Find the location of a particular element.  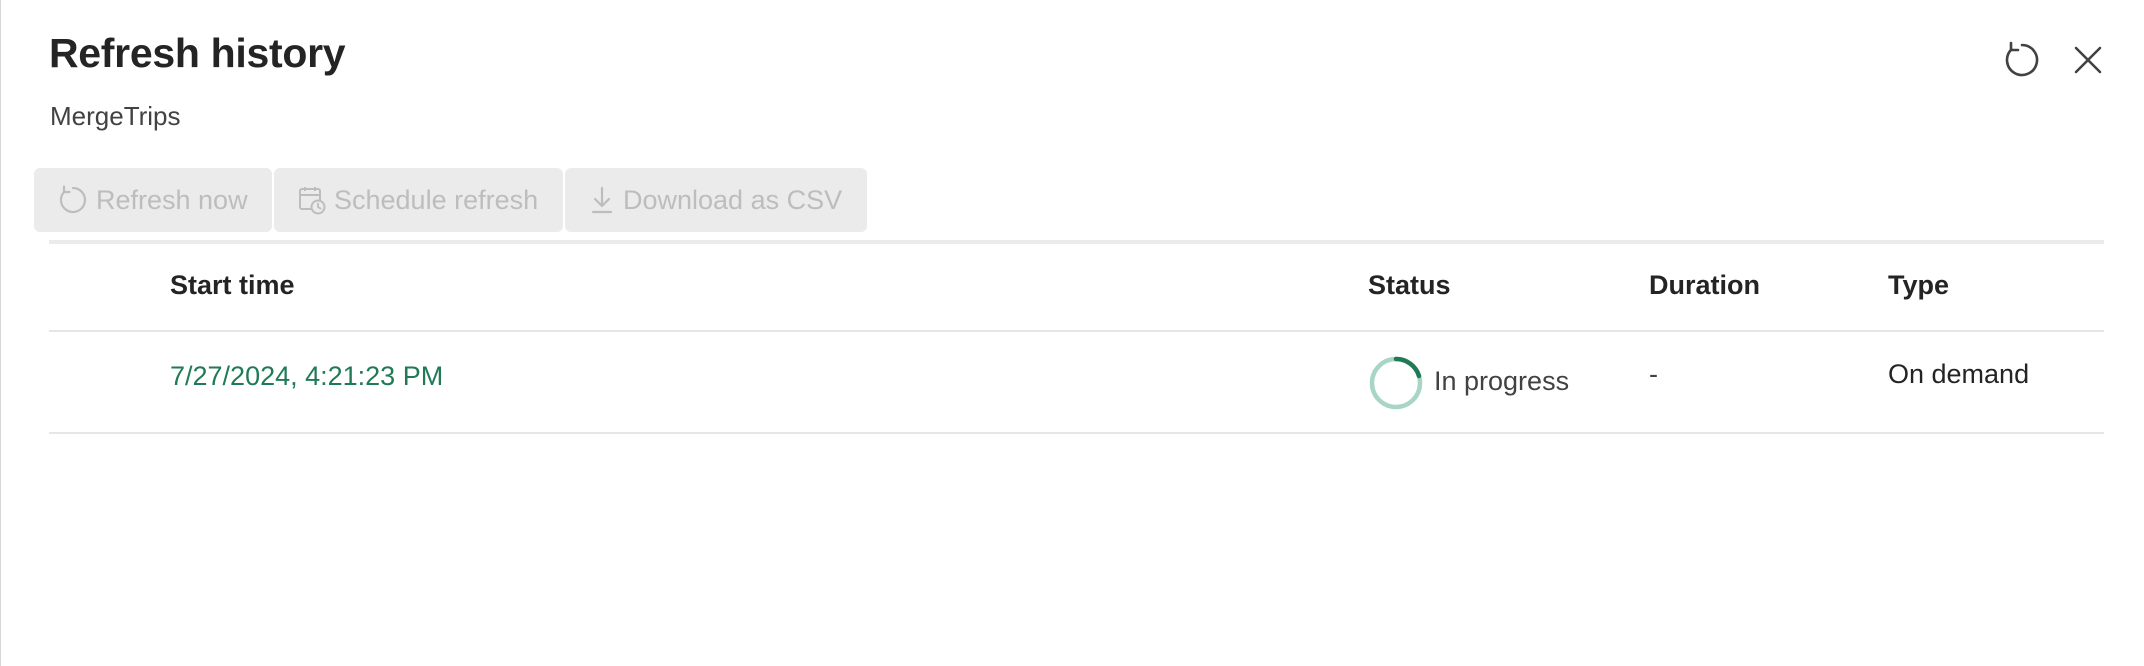

schedule-refresh-button: Schedule refresh is located at coordinates (418, 200).